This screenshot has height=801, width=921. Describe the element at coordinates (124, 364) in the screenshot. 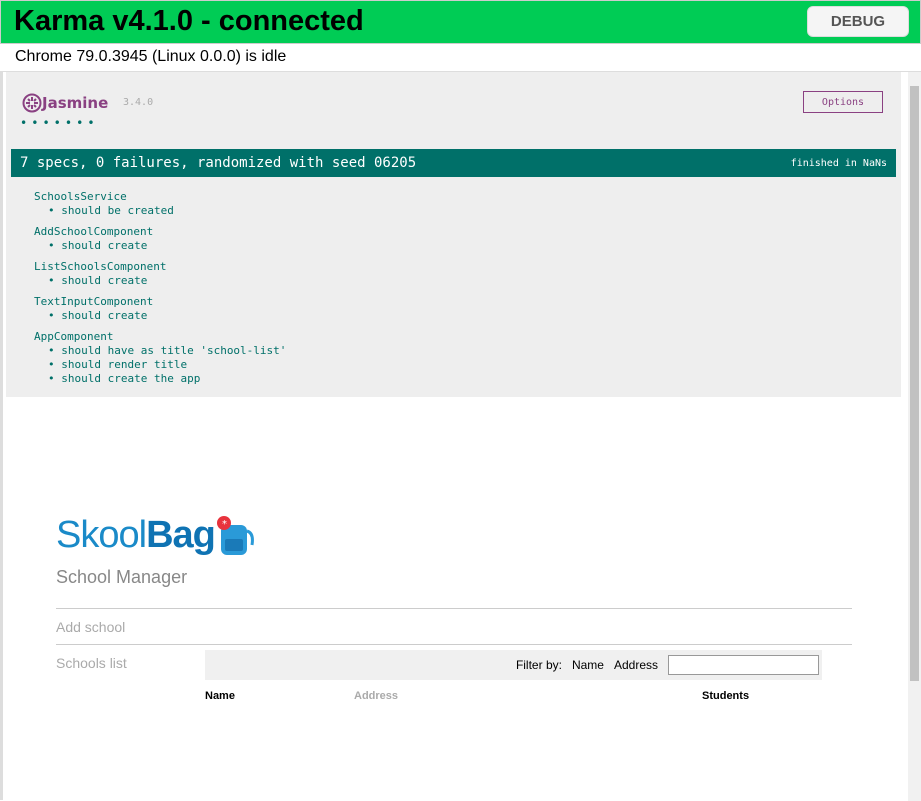

I see `spec-name: should render title` at that location.